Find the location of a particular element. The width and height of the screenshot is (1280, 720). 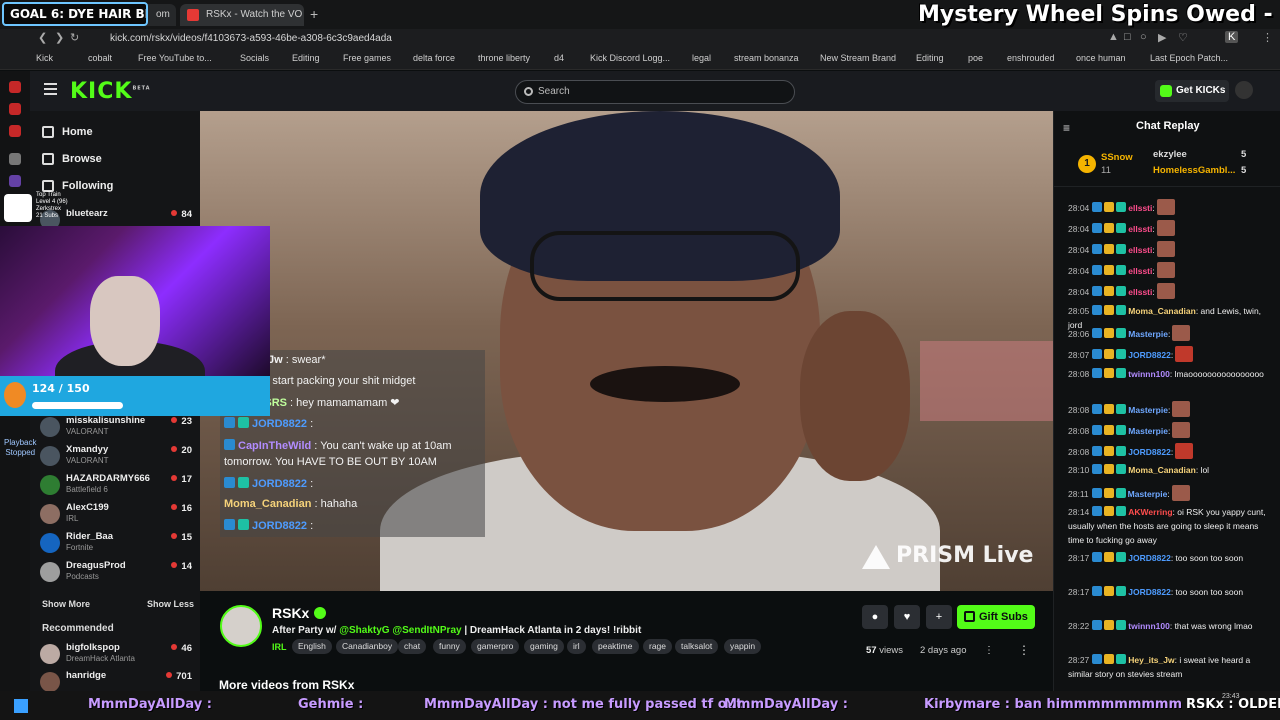

extension-icon: ▲ is located at coordinates (1113, 37).